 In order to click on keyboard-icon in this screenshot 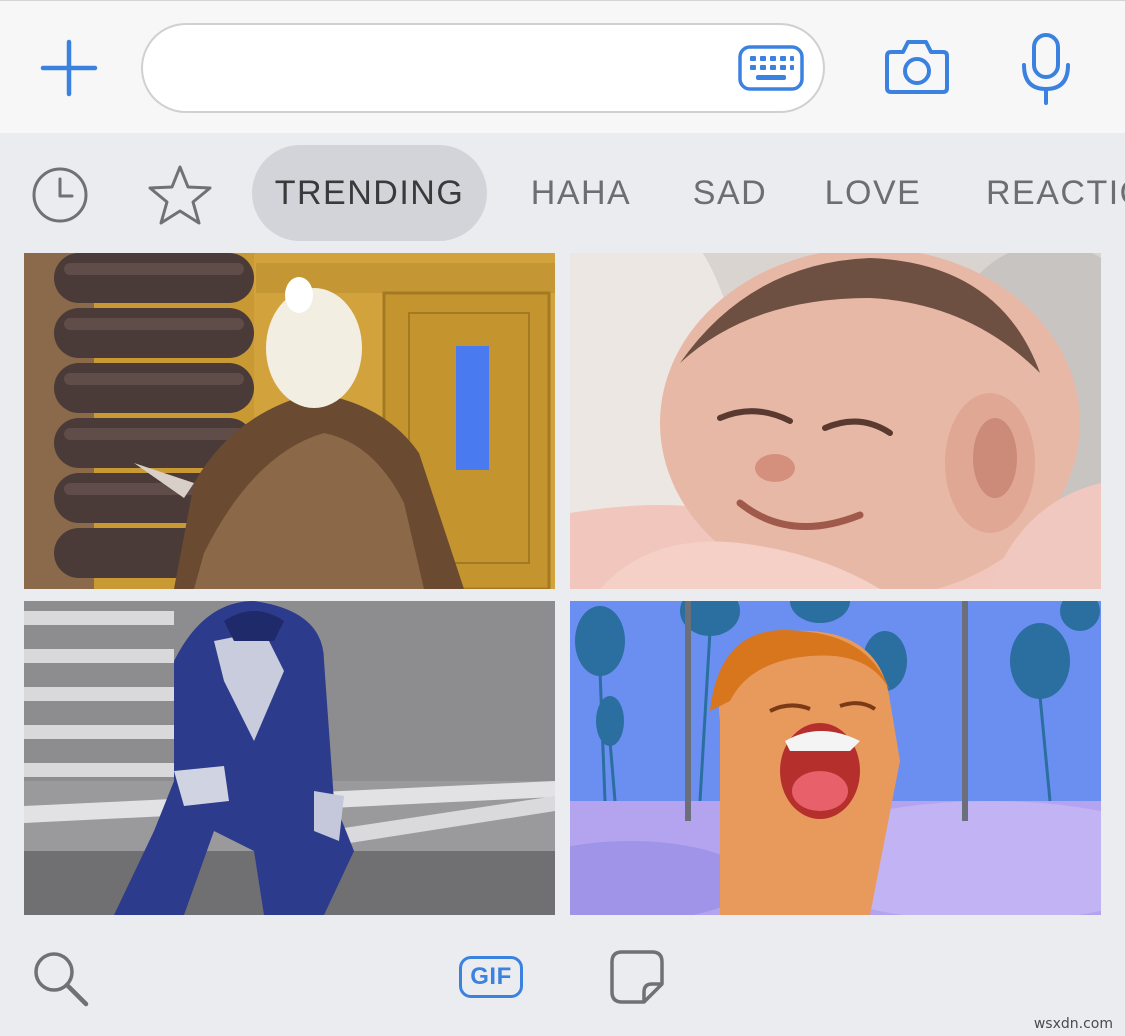, I will do `click(771, 68)`.